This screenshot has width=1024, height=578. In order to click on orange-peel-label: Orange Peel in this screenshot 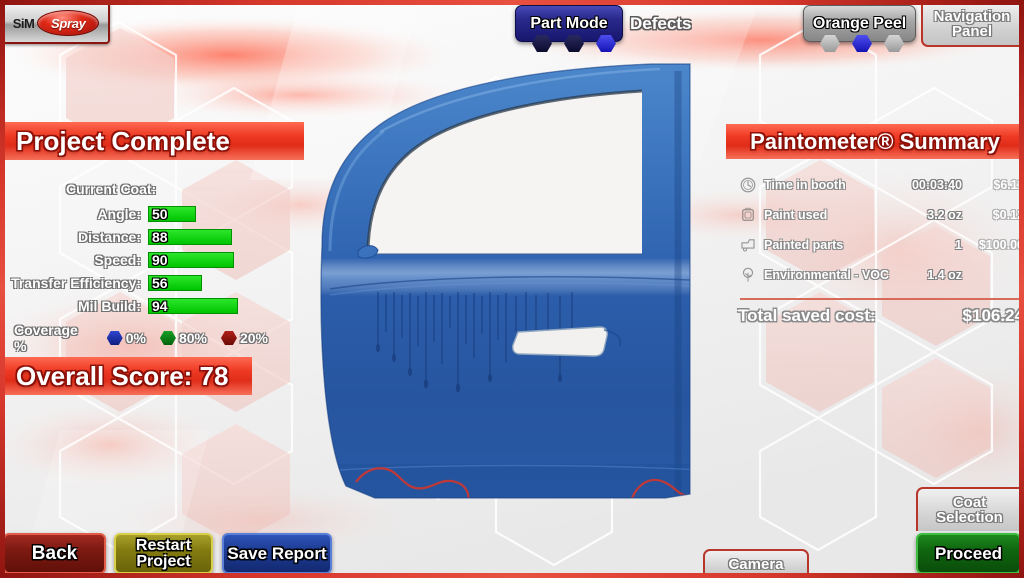, I will do `click(859, 23)`.